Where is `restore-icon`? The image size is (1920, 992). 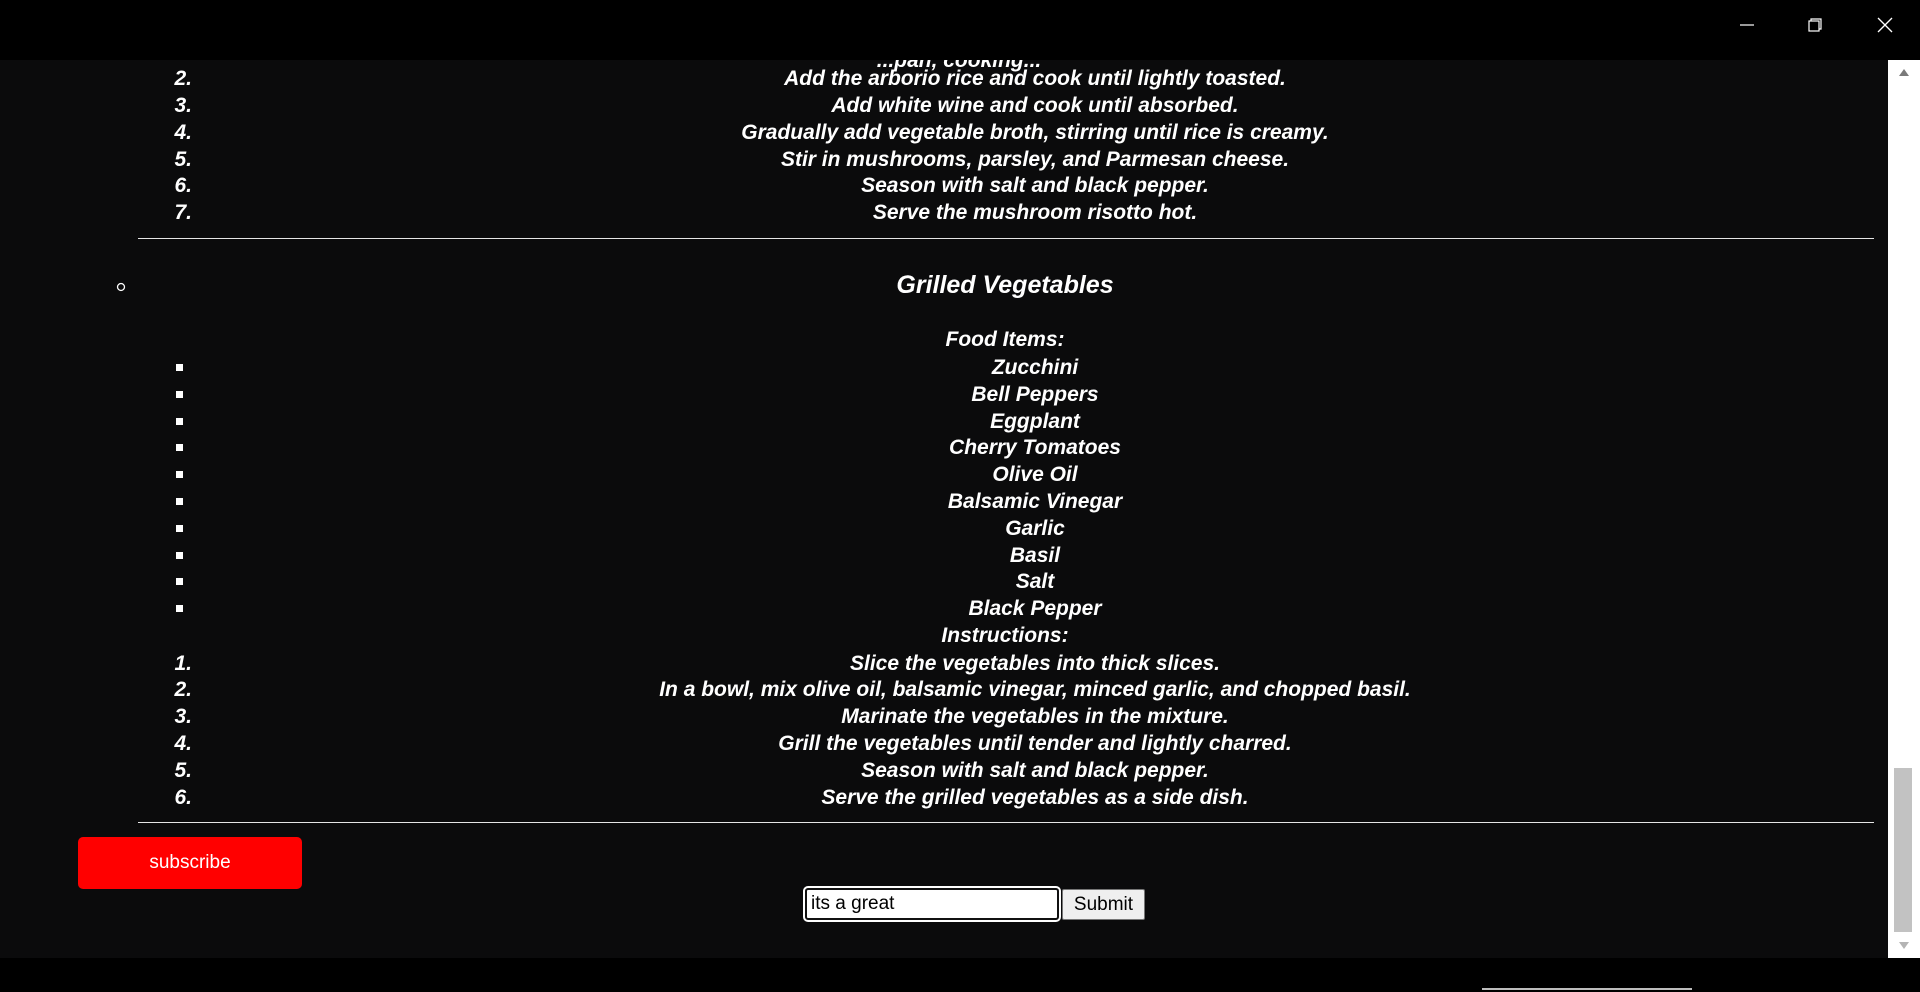 restore-icon is located at coordinates (1815, 25).